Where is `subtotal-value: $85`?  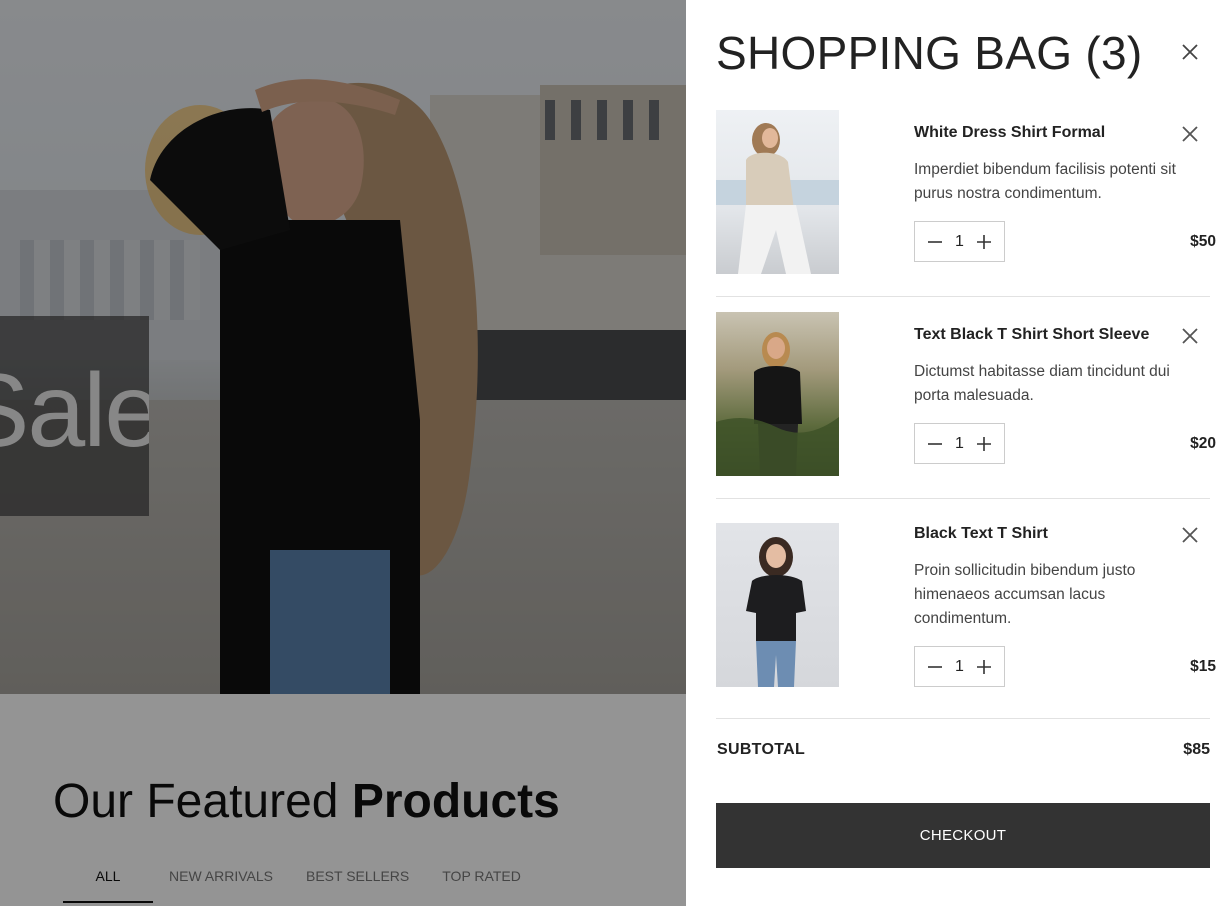
subtotal-value: $85 is located at coordinates (1196, 749).